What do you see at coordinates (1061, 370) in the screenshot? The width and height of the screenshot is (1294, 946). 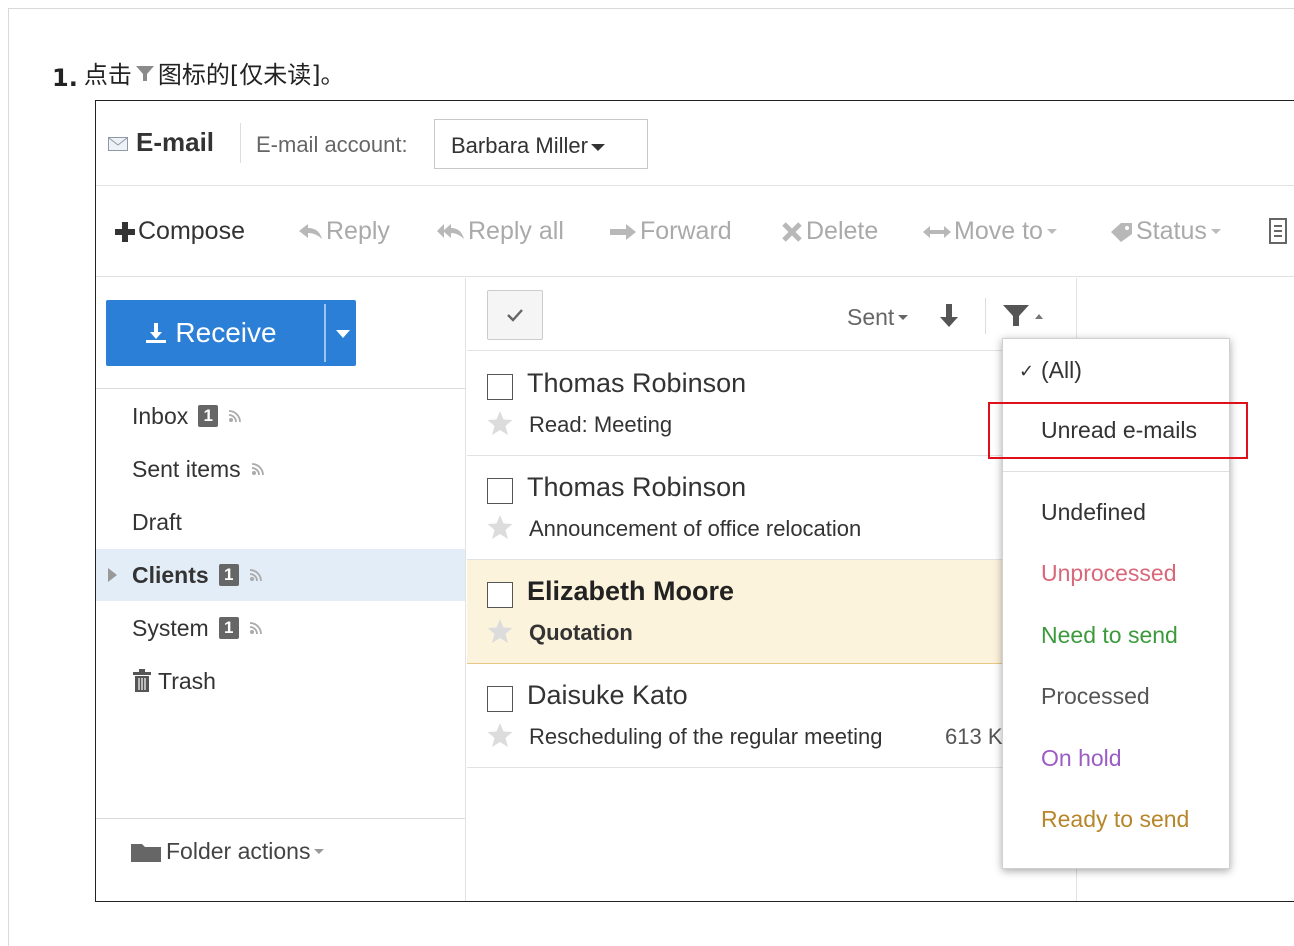 I see `filter-option-all: (All)` at bounding box center [1061, 370].